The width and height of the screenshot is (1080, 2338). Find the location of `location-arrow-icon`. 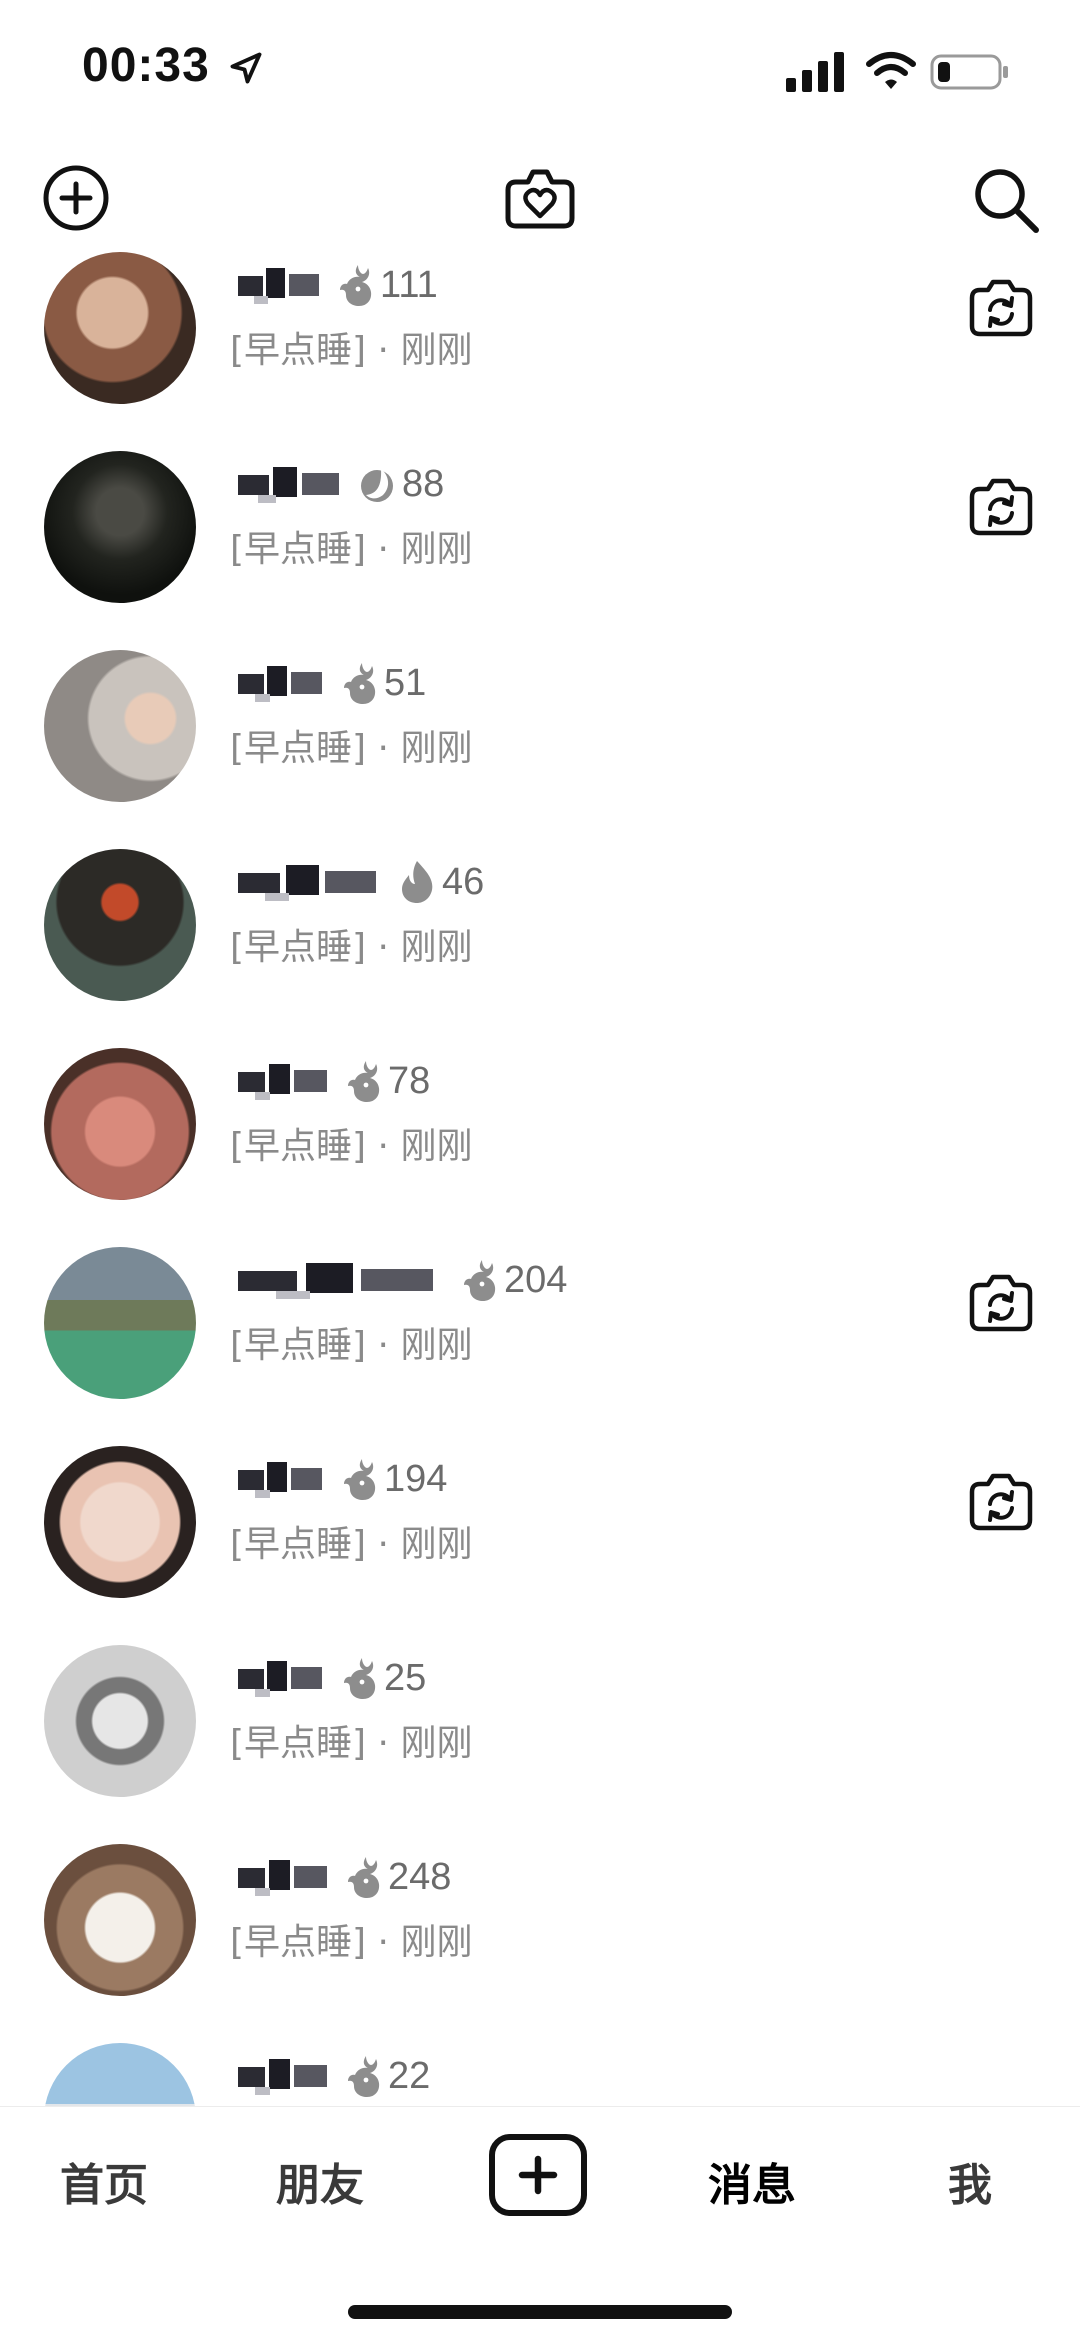

location-arrow-icon is located at coordinates (246, 68).